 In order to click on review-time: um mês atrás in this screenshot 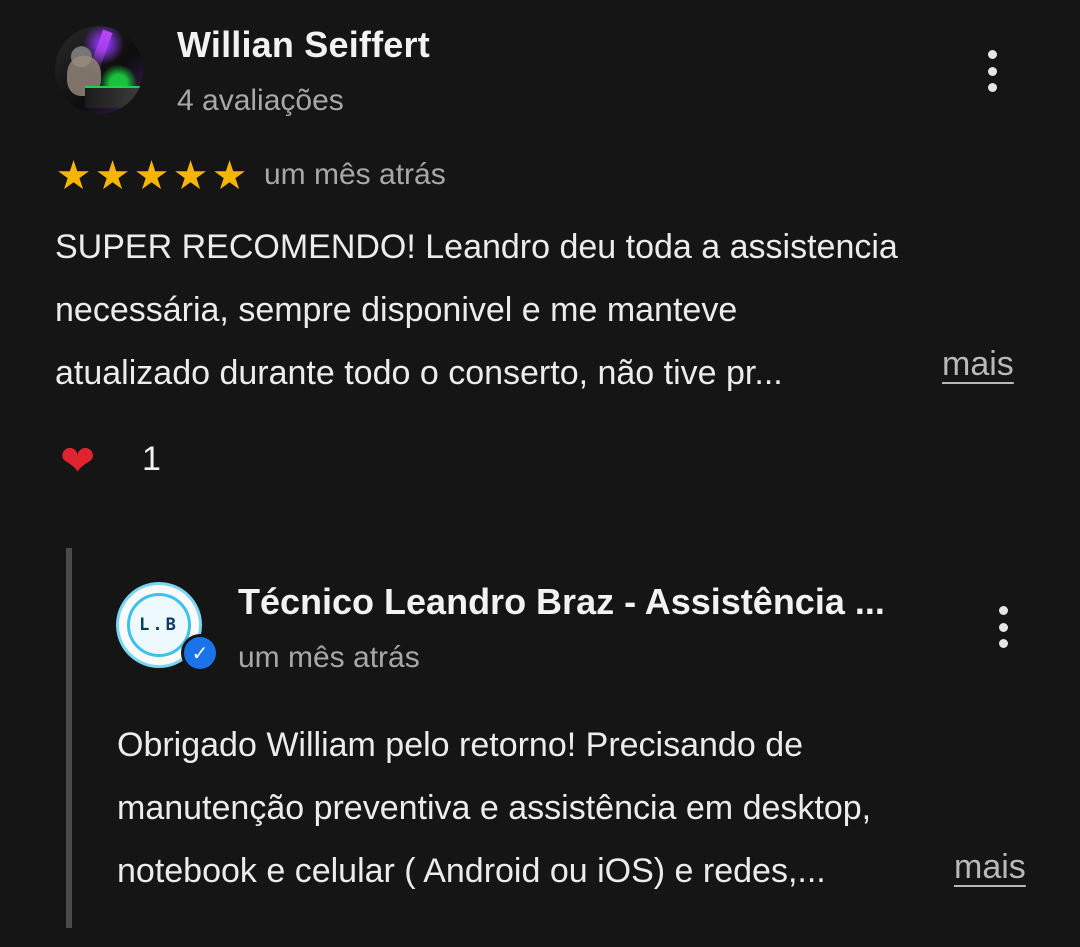, I will do `click(355, 174)`.